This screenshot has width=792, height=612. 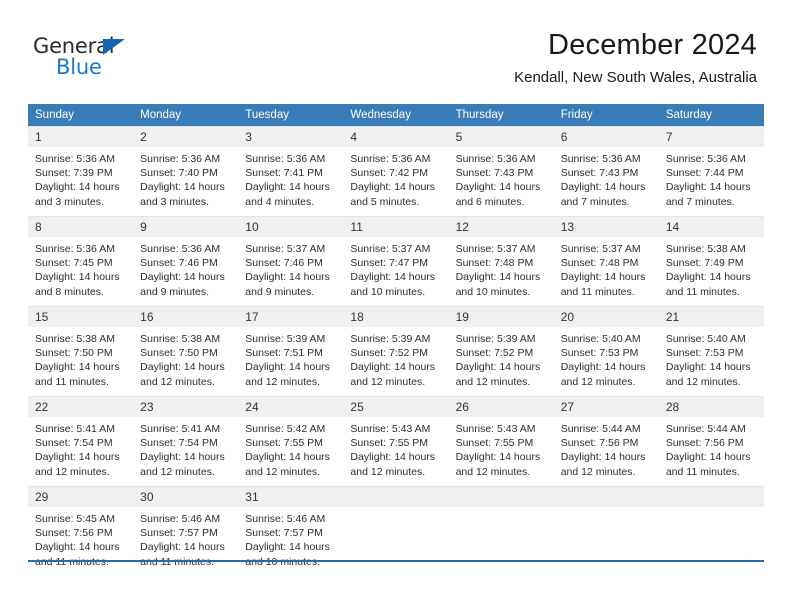 I want to click on weekday-header-monday: Monday, so click(x=186, y=115).